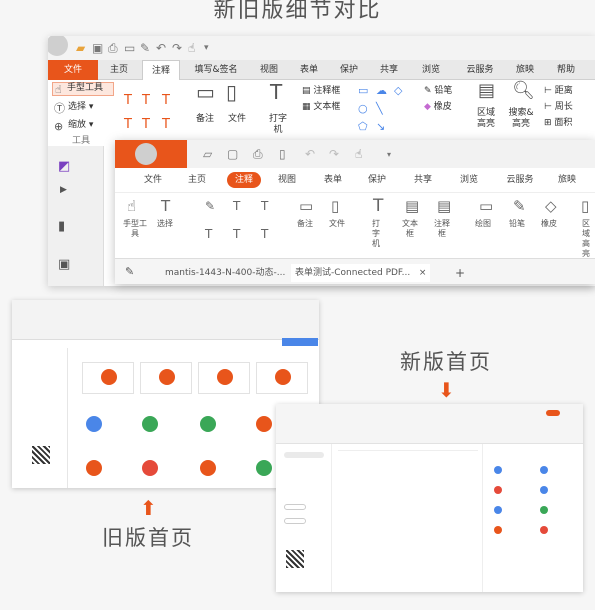 The image size is (595, 610). I want to click on text-highlight-icon: T, so click(128, 100).